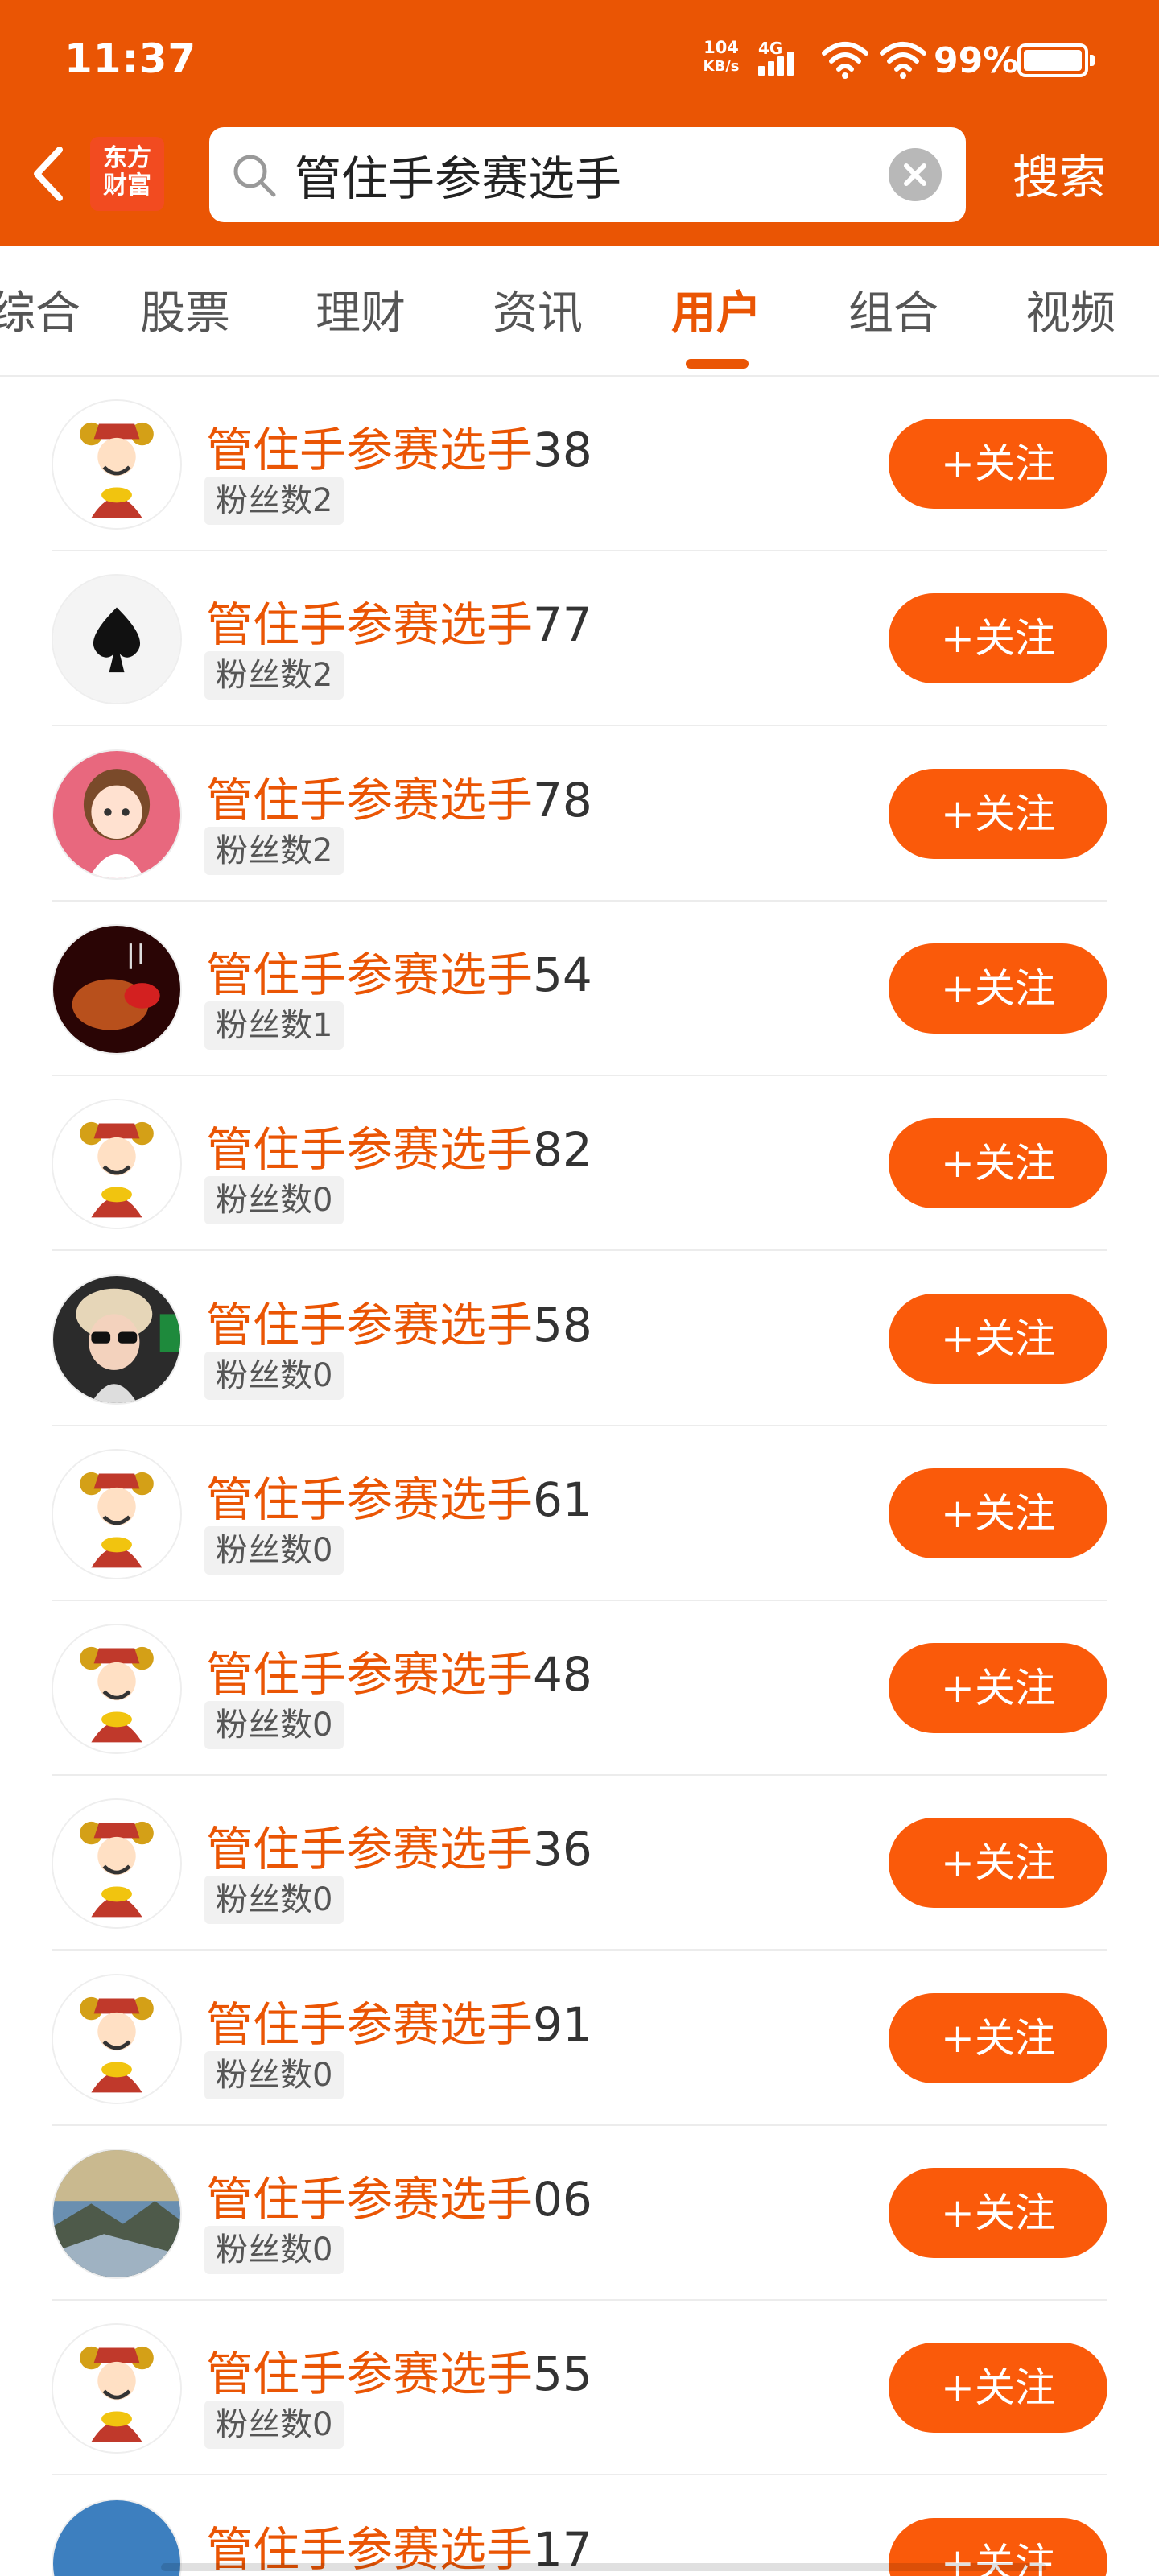  Describe the element at coordinates (562, 974) in the screenshot. I see `user-name-number: 54` at that location.